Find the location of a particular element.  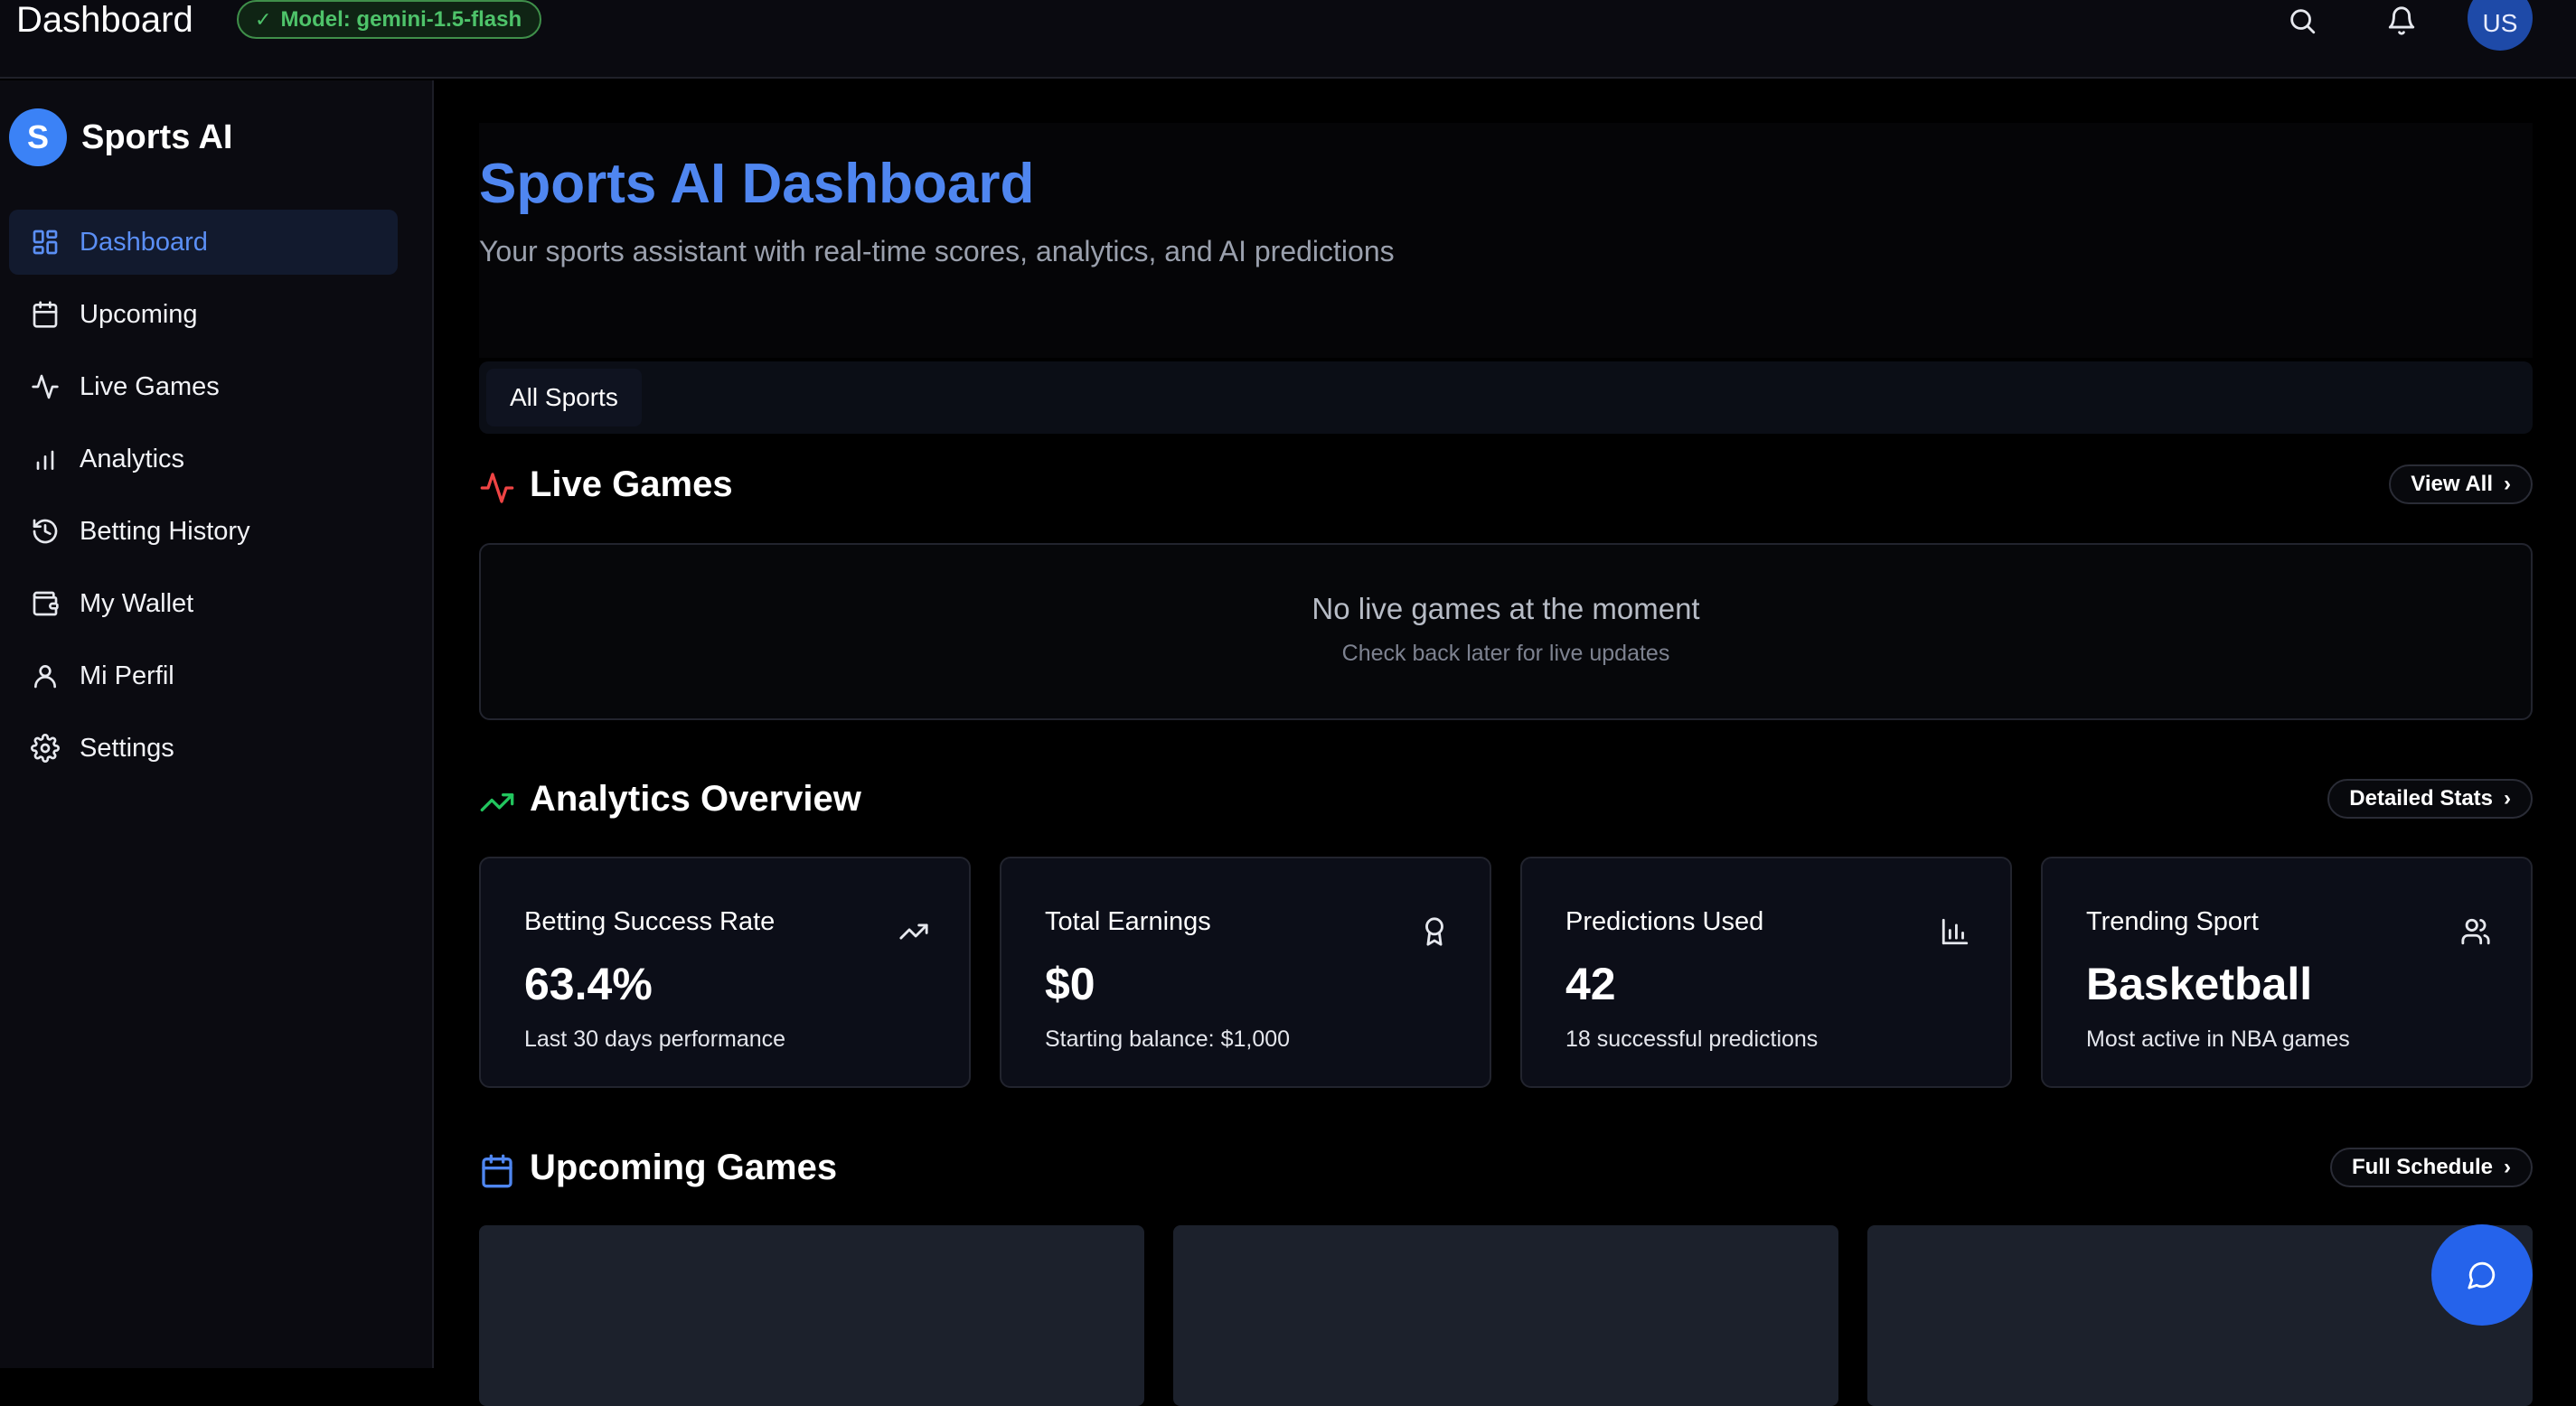

sidebar-item-label: Dashboard is located at coordinates (144, 242).